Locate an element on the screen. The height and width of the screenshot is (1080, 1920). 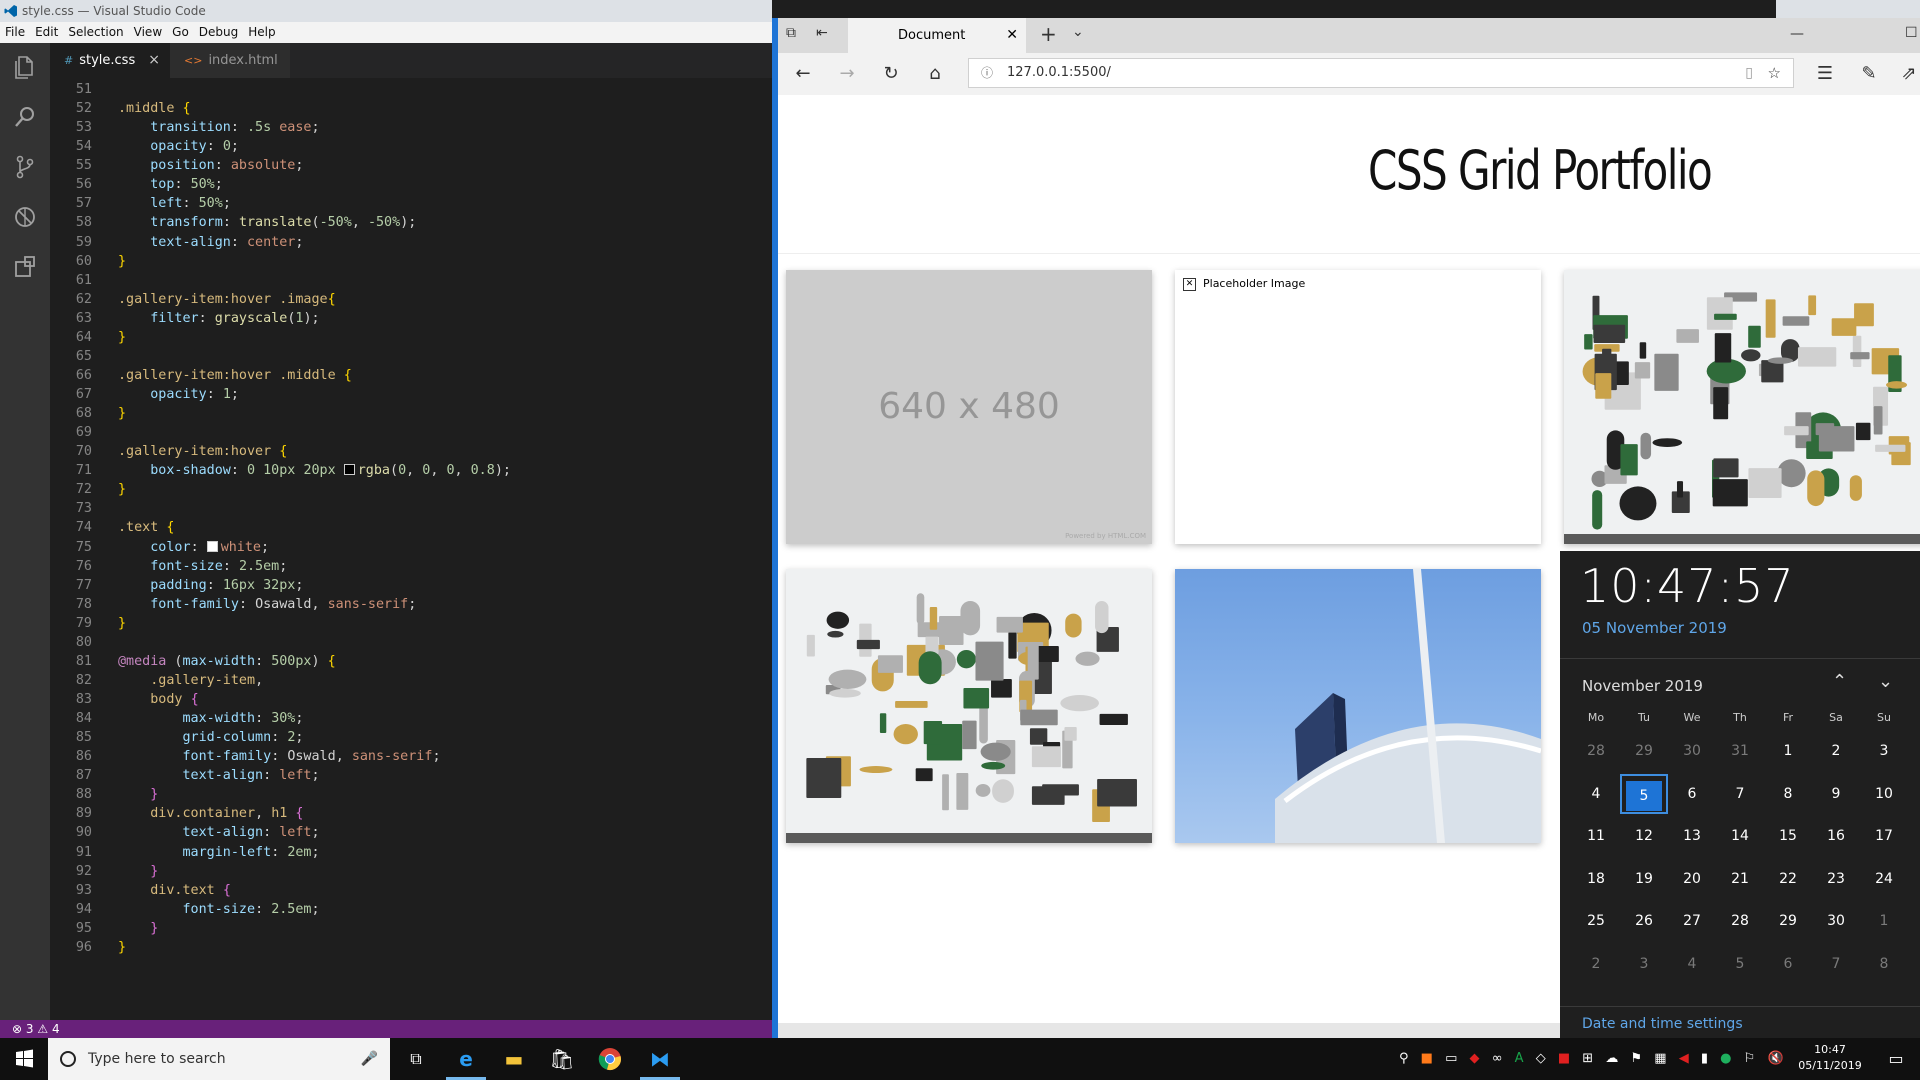
tray-app-icon: ■ is located at coordinates (1564, 1059).